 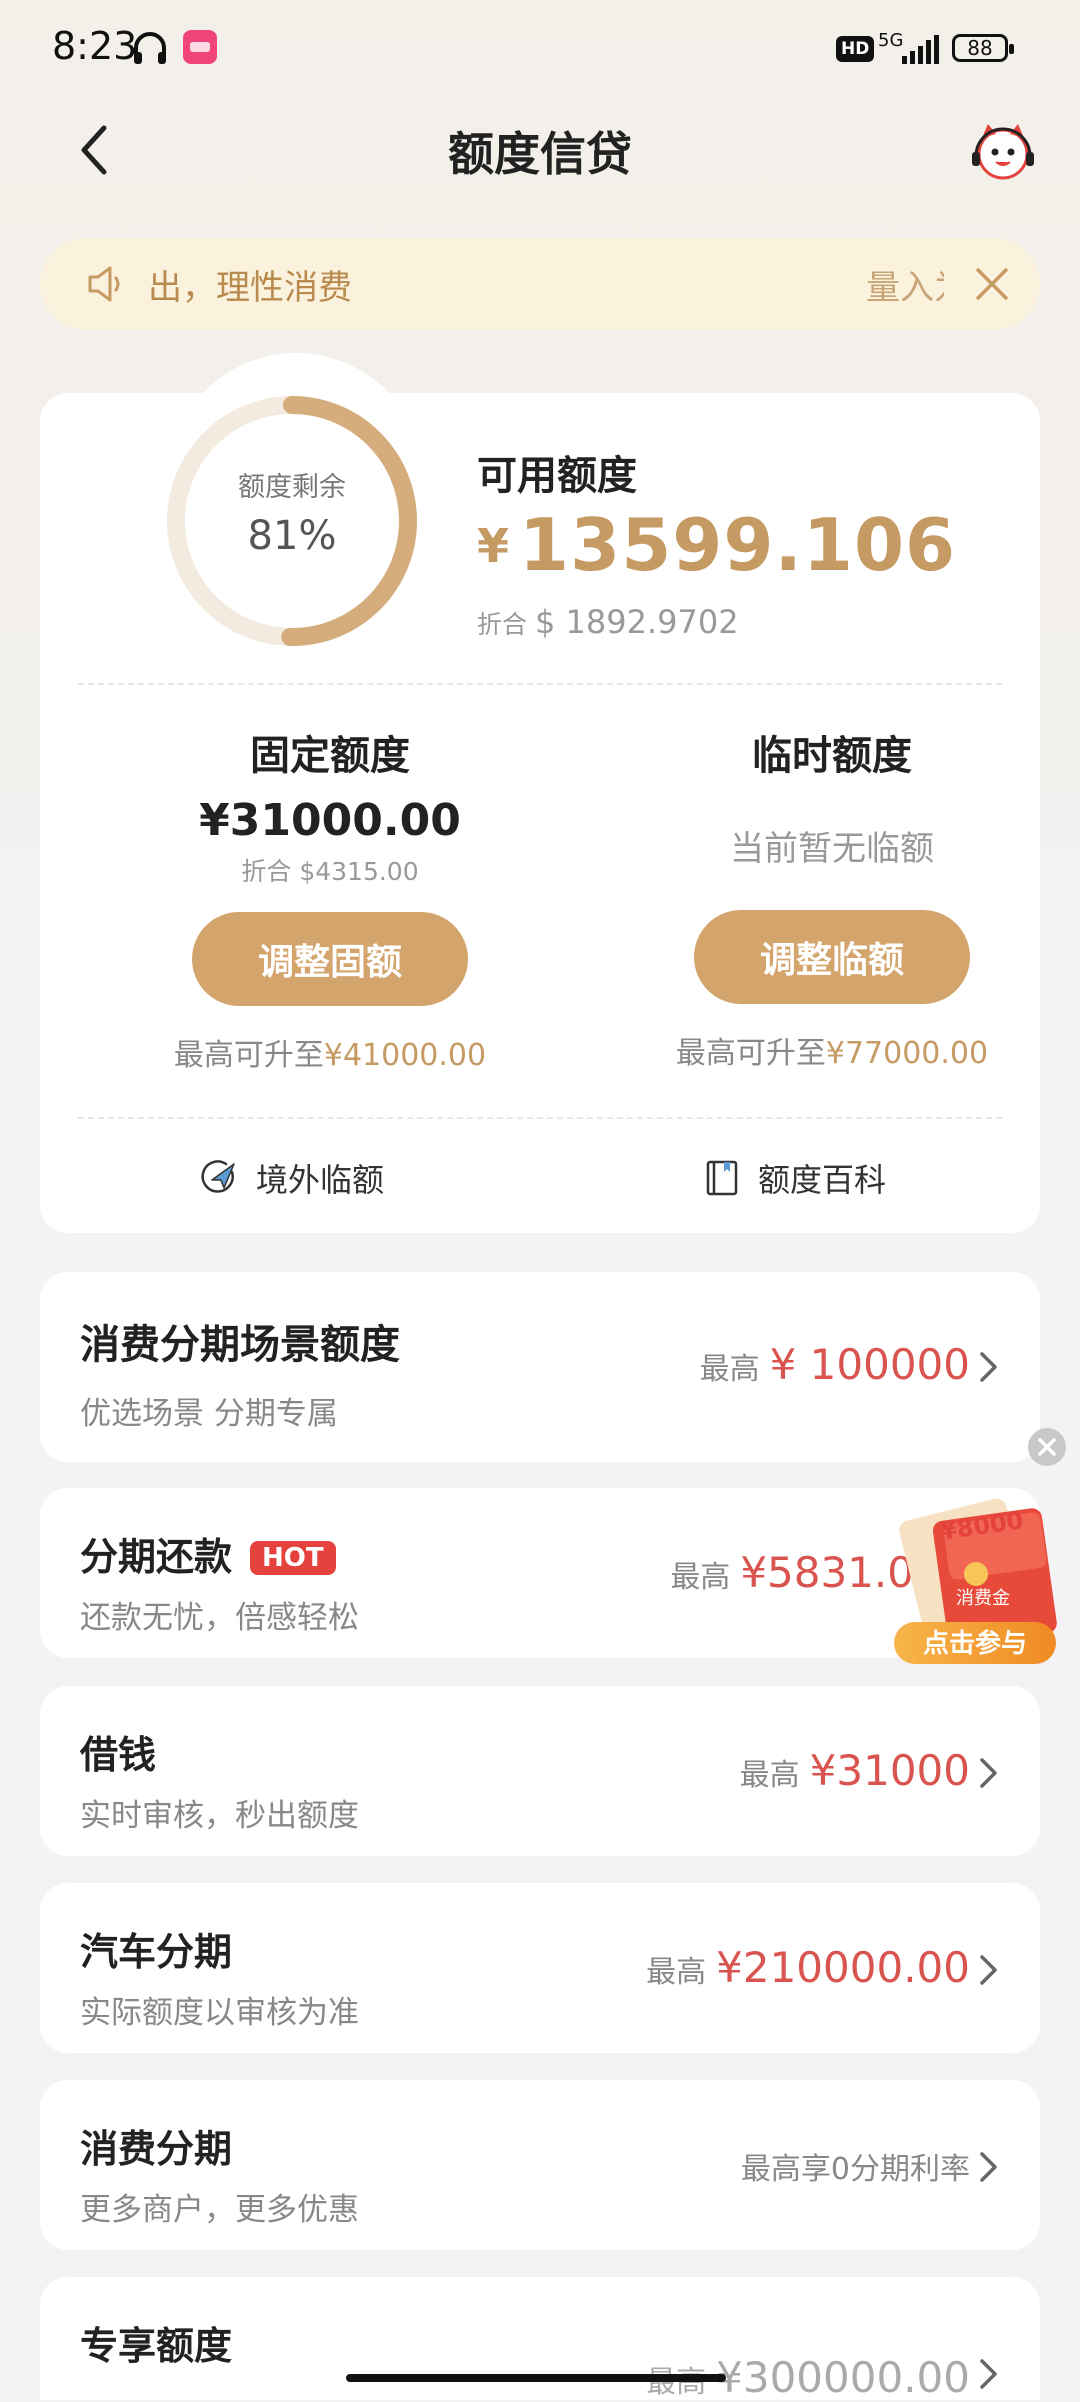 I want to click on fixed-quota-title: 固定额度, so click(x=330, y=756).